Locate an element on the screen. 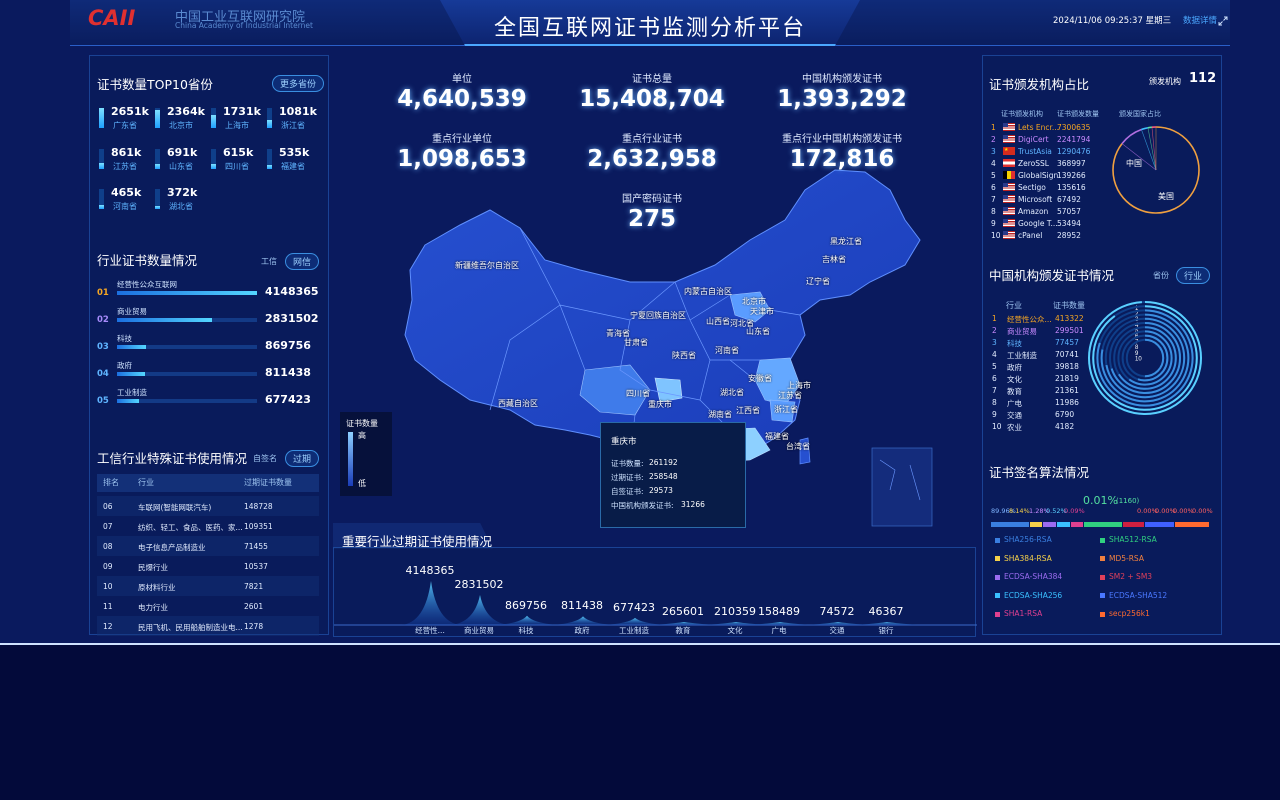 This screenshot has height=800, width=1280. table-row: 07 纺织、轻工、食品、医药、家... 109351 is located at coordinates (208, 526).